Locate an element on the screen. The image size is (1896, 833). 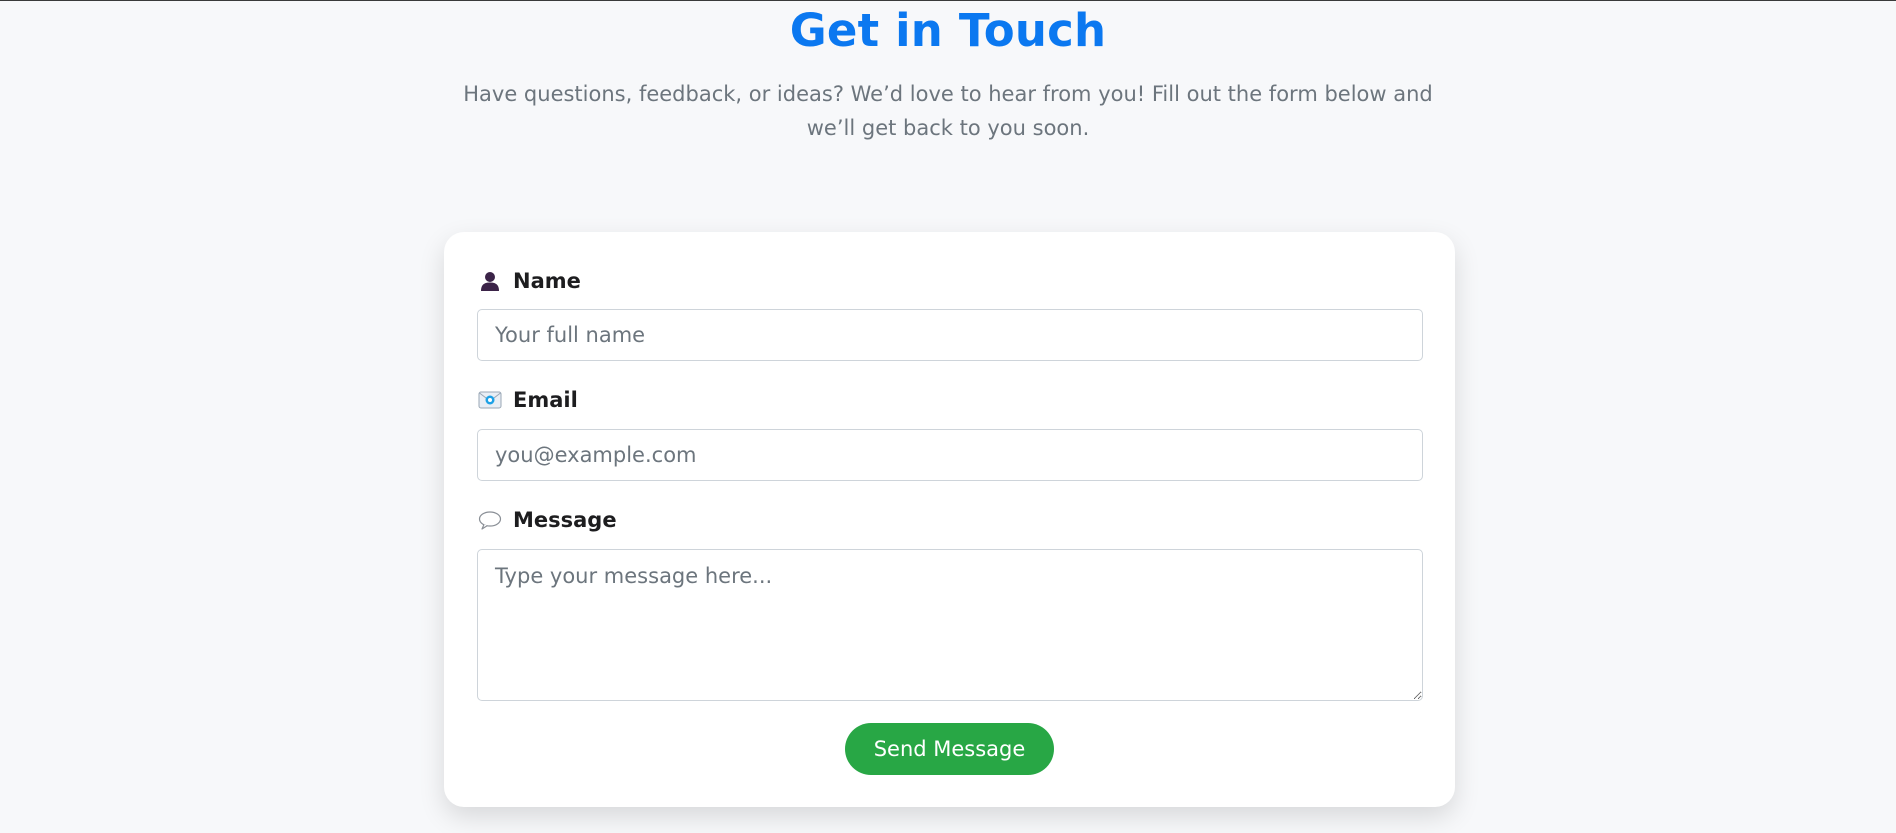
envelope-icon is located at coordinates (490, 400).